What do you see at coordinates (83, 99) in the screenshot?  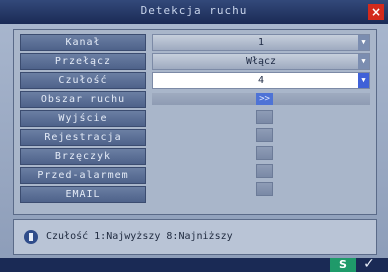 I see `label-motion-area: Obszar ruchu` at bounding box center [83, 99].